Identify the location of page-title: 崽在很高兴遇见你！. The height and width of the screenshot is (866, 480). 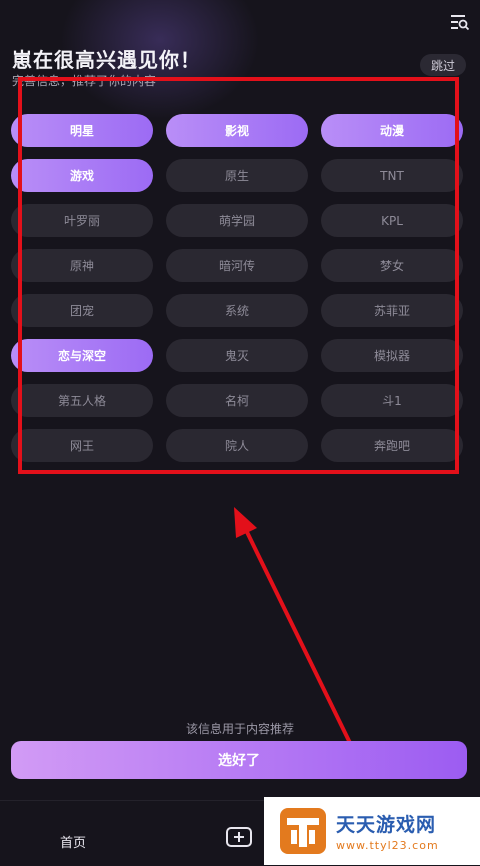
(106, 60).